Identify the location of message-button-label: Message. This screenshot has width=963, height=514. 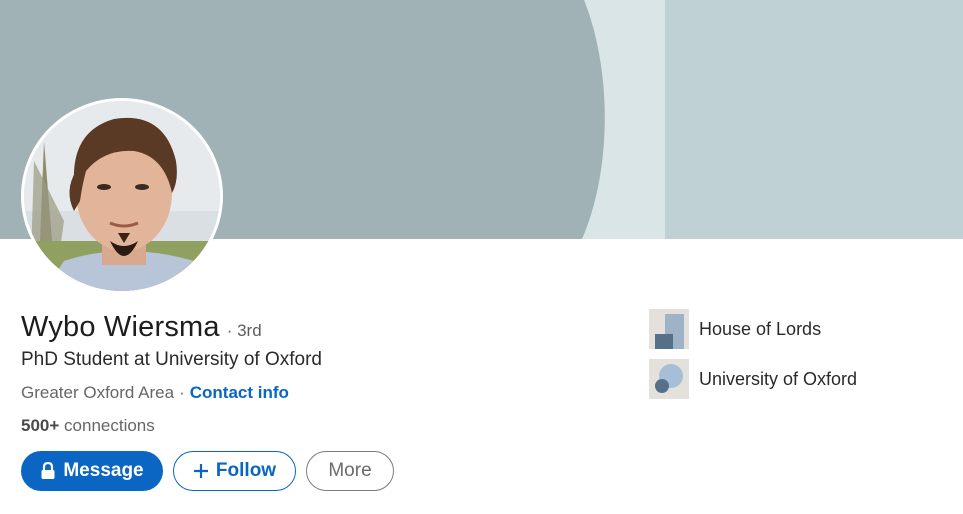
(103, 470).